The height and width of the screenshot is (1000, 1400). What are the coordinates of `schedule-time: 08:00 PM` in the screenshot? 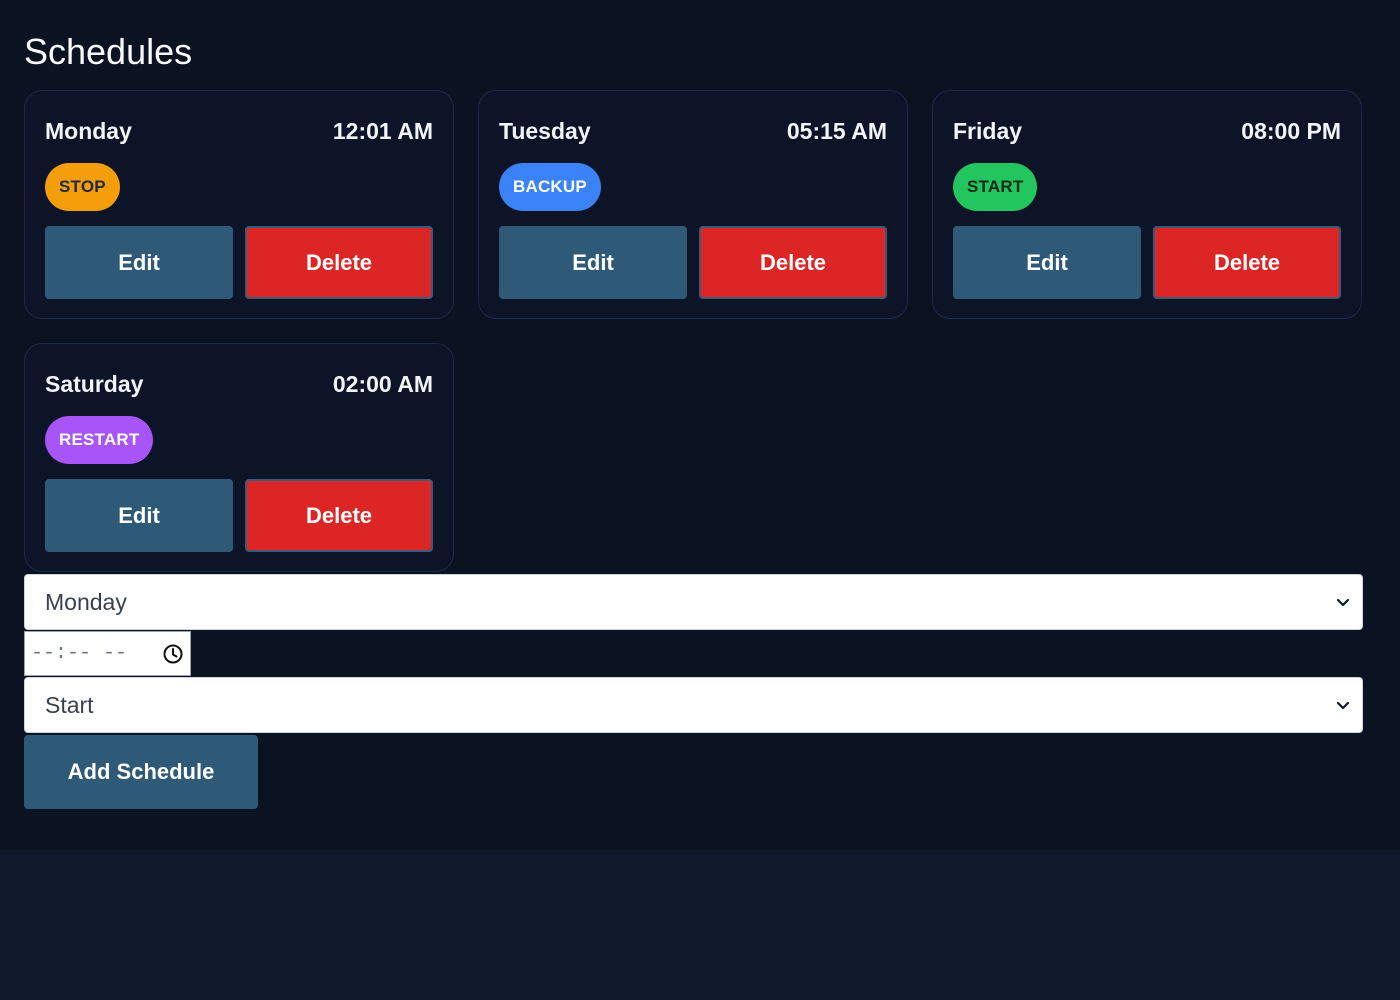 It's located at (1291, 130).